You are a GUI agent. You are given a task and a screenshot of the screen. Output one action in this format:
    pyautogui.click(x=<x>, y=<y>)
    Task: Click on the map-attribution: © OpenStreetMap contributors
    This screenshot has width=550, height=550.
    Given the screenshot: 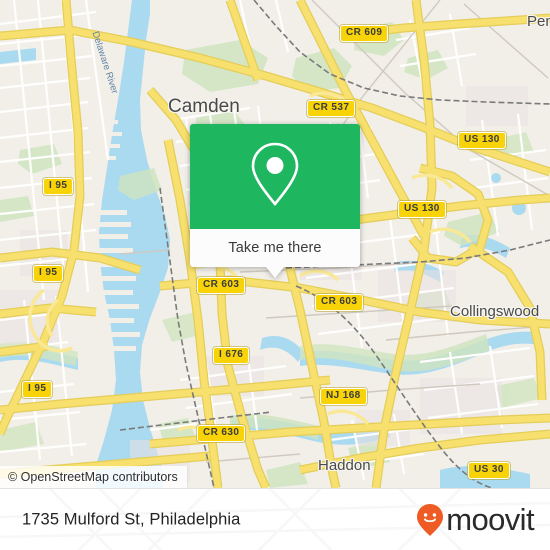 What is the action you would take?
    pyautogui.click(x=94, y=477)
    